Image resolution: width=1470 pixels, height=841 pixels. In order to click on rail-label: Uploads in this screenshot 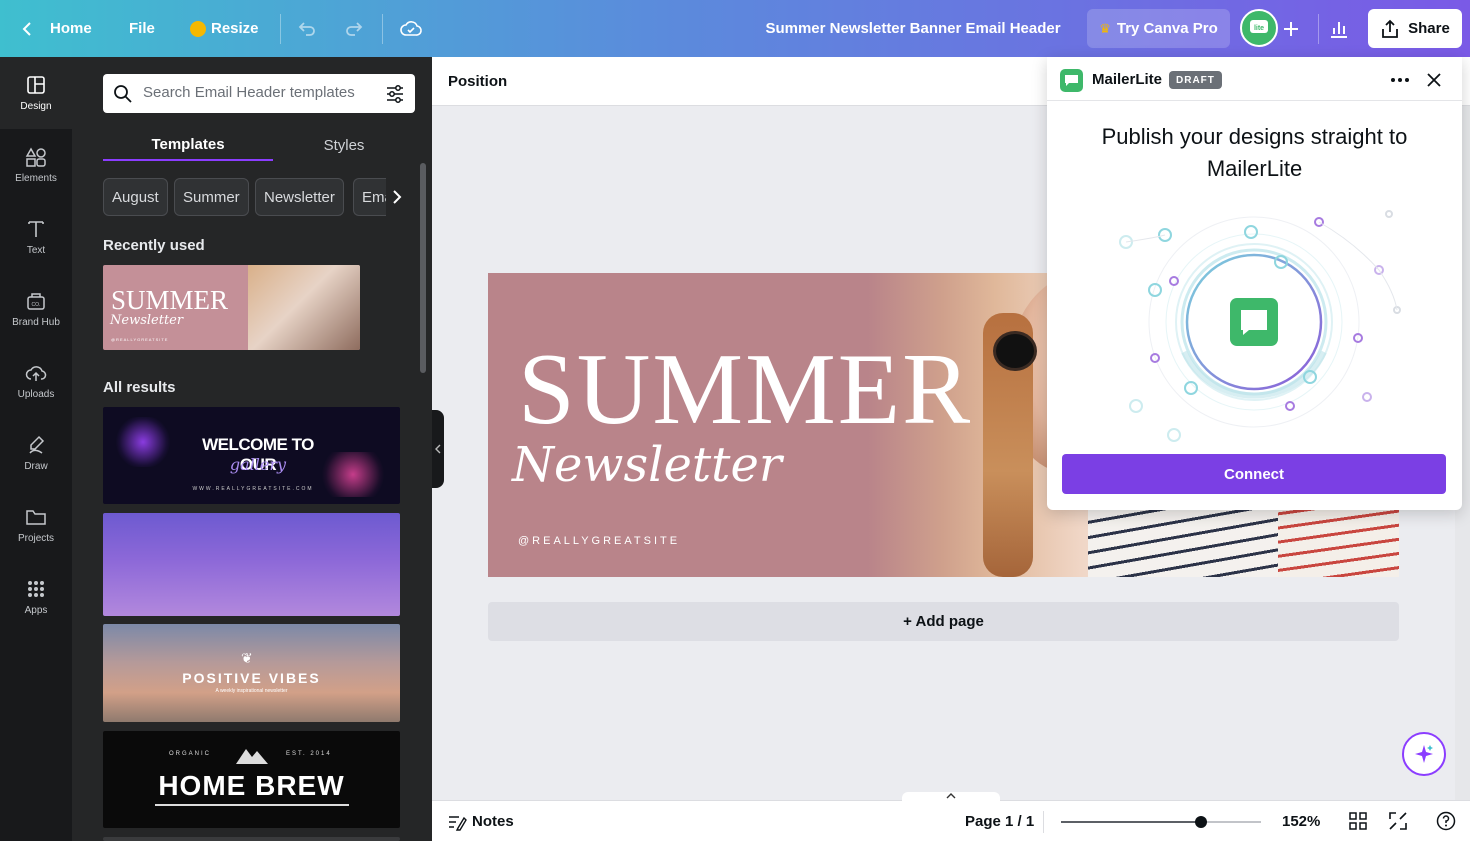, I will do `click(36, 394)`.